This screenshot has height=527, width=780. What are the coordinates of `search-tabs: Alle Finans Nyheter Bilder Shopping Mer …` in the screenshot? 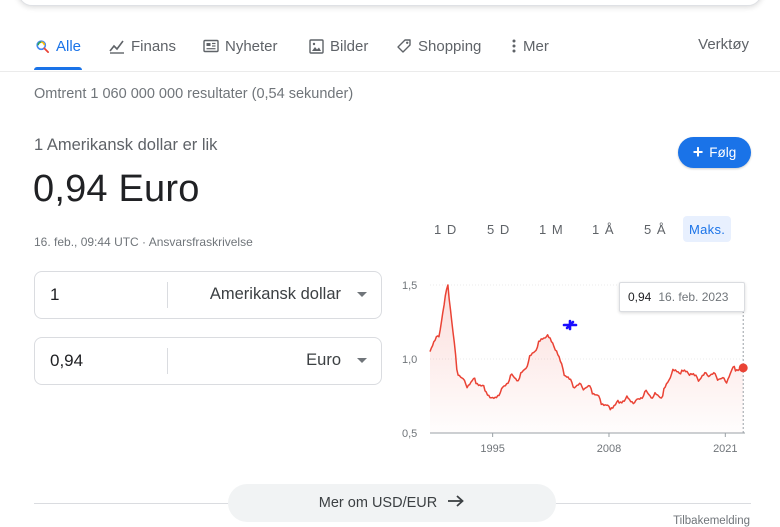 It's located at (390, 36).